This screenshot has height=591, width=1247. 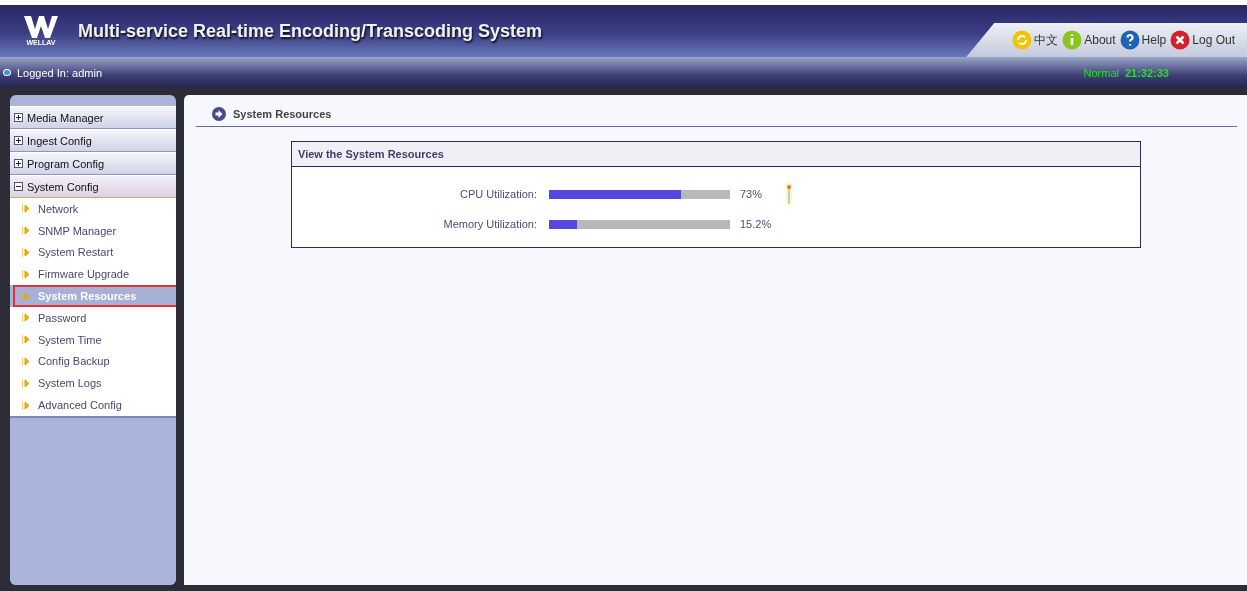 What do you see at coordinates (93, 405) in the screenshot?
I see `menu-item: Advanced Config` at bounding box center [93, 405].